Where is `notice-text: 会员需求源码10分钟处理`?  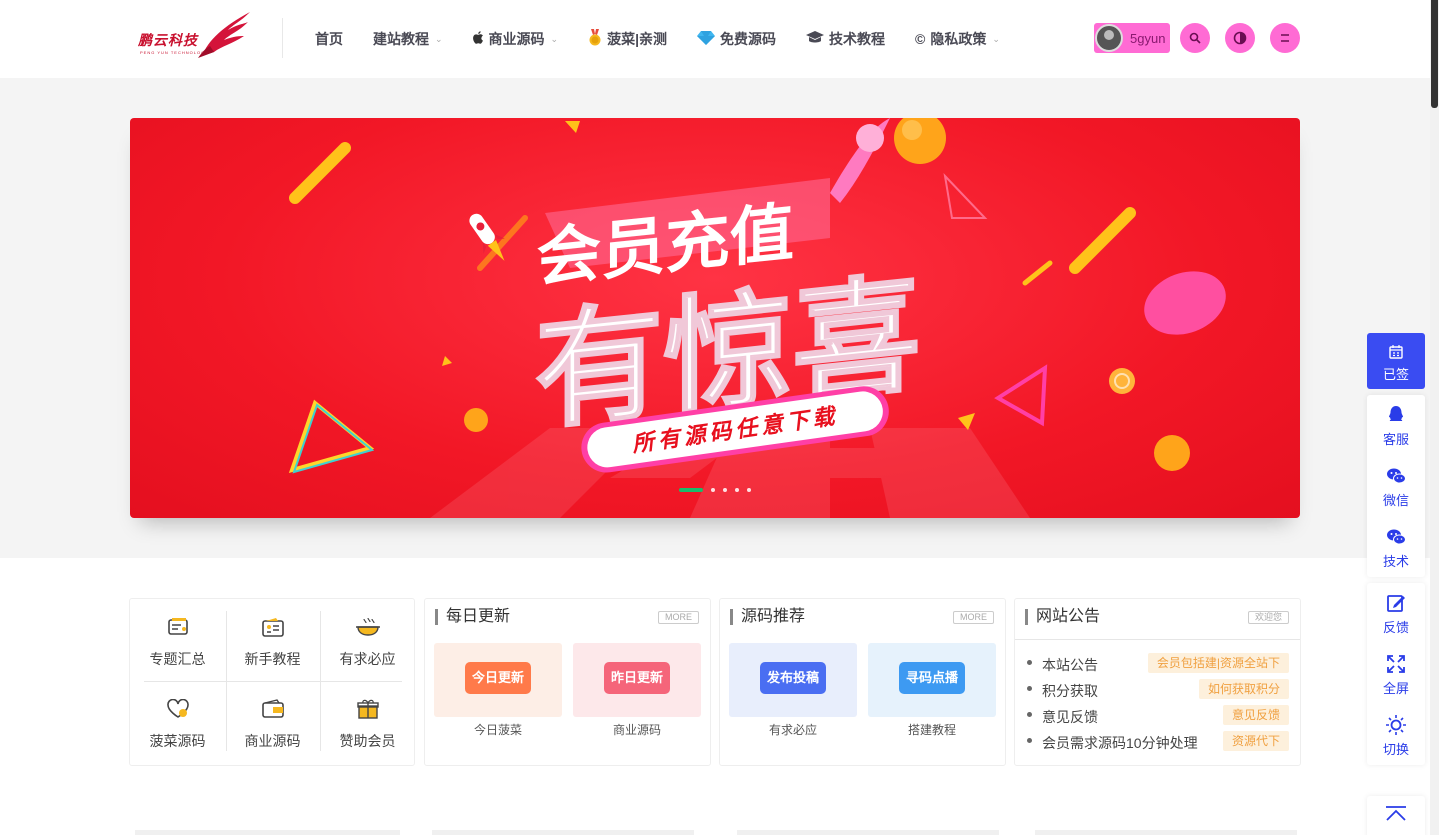 notice-text: 会员需求源码10分钟处理 is located at coordinates (1120, 743).